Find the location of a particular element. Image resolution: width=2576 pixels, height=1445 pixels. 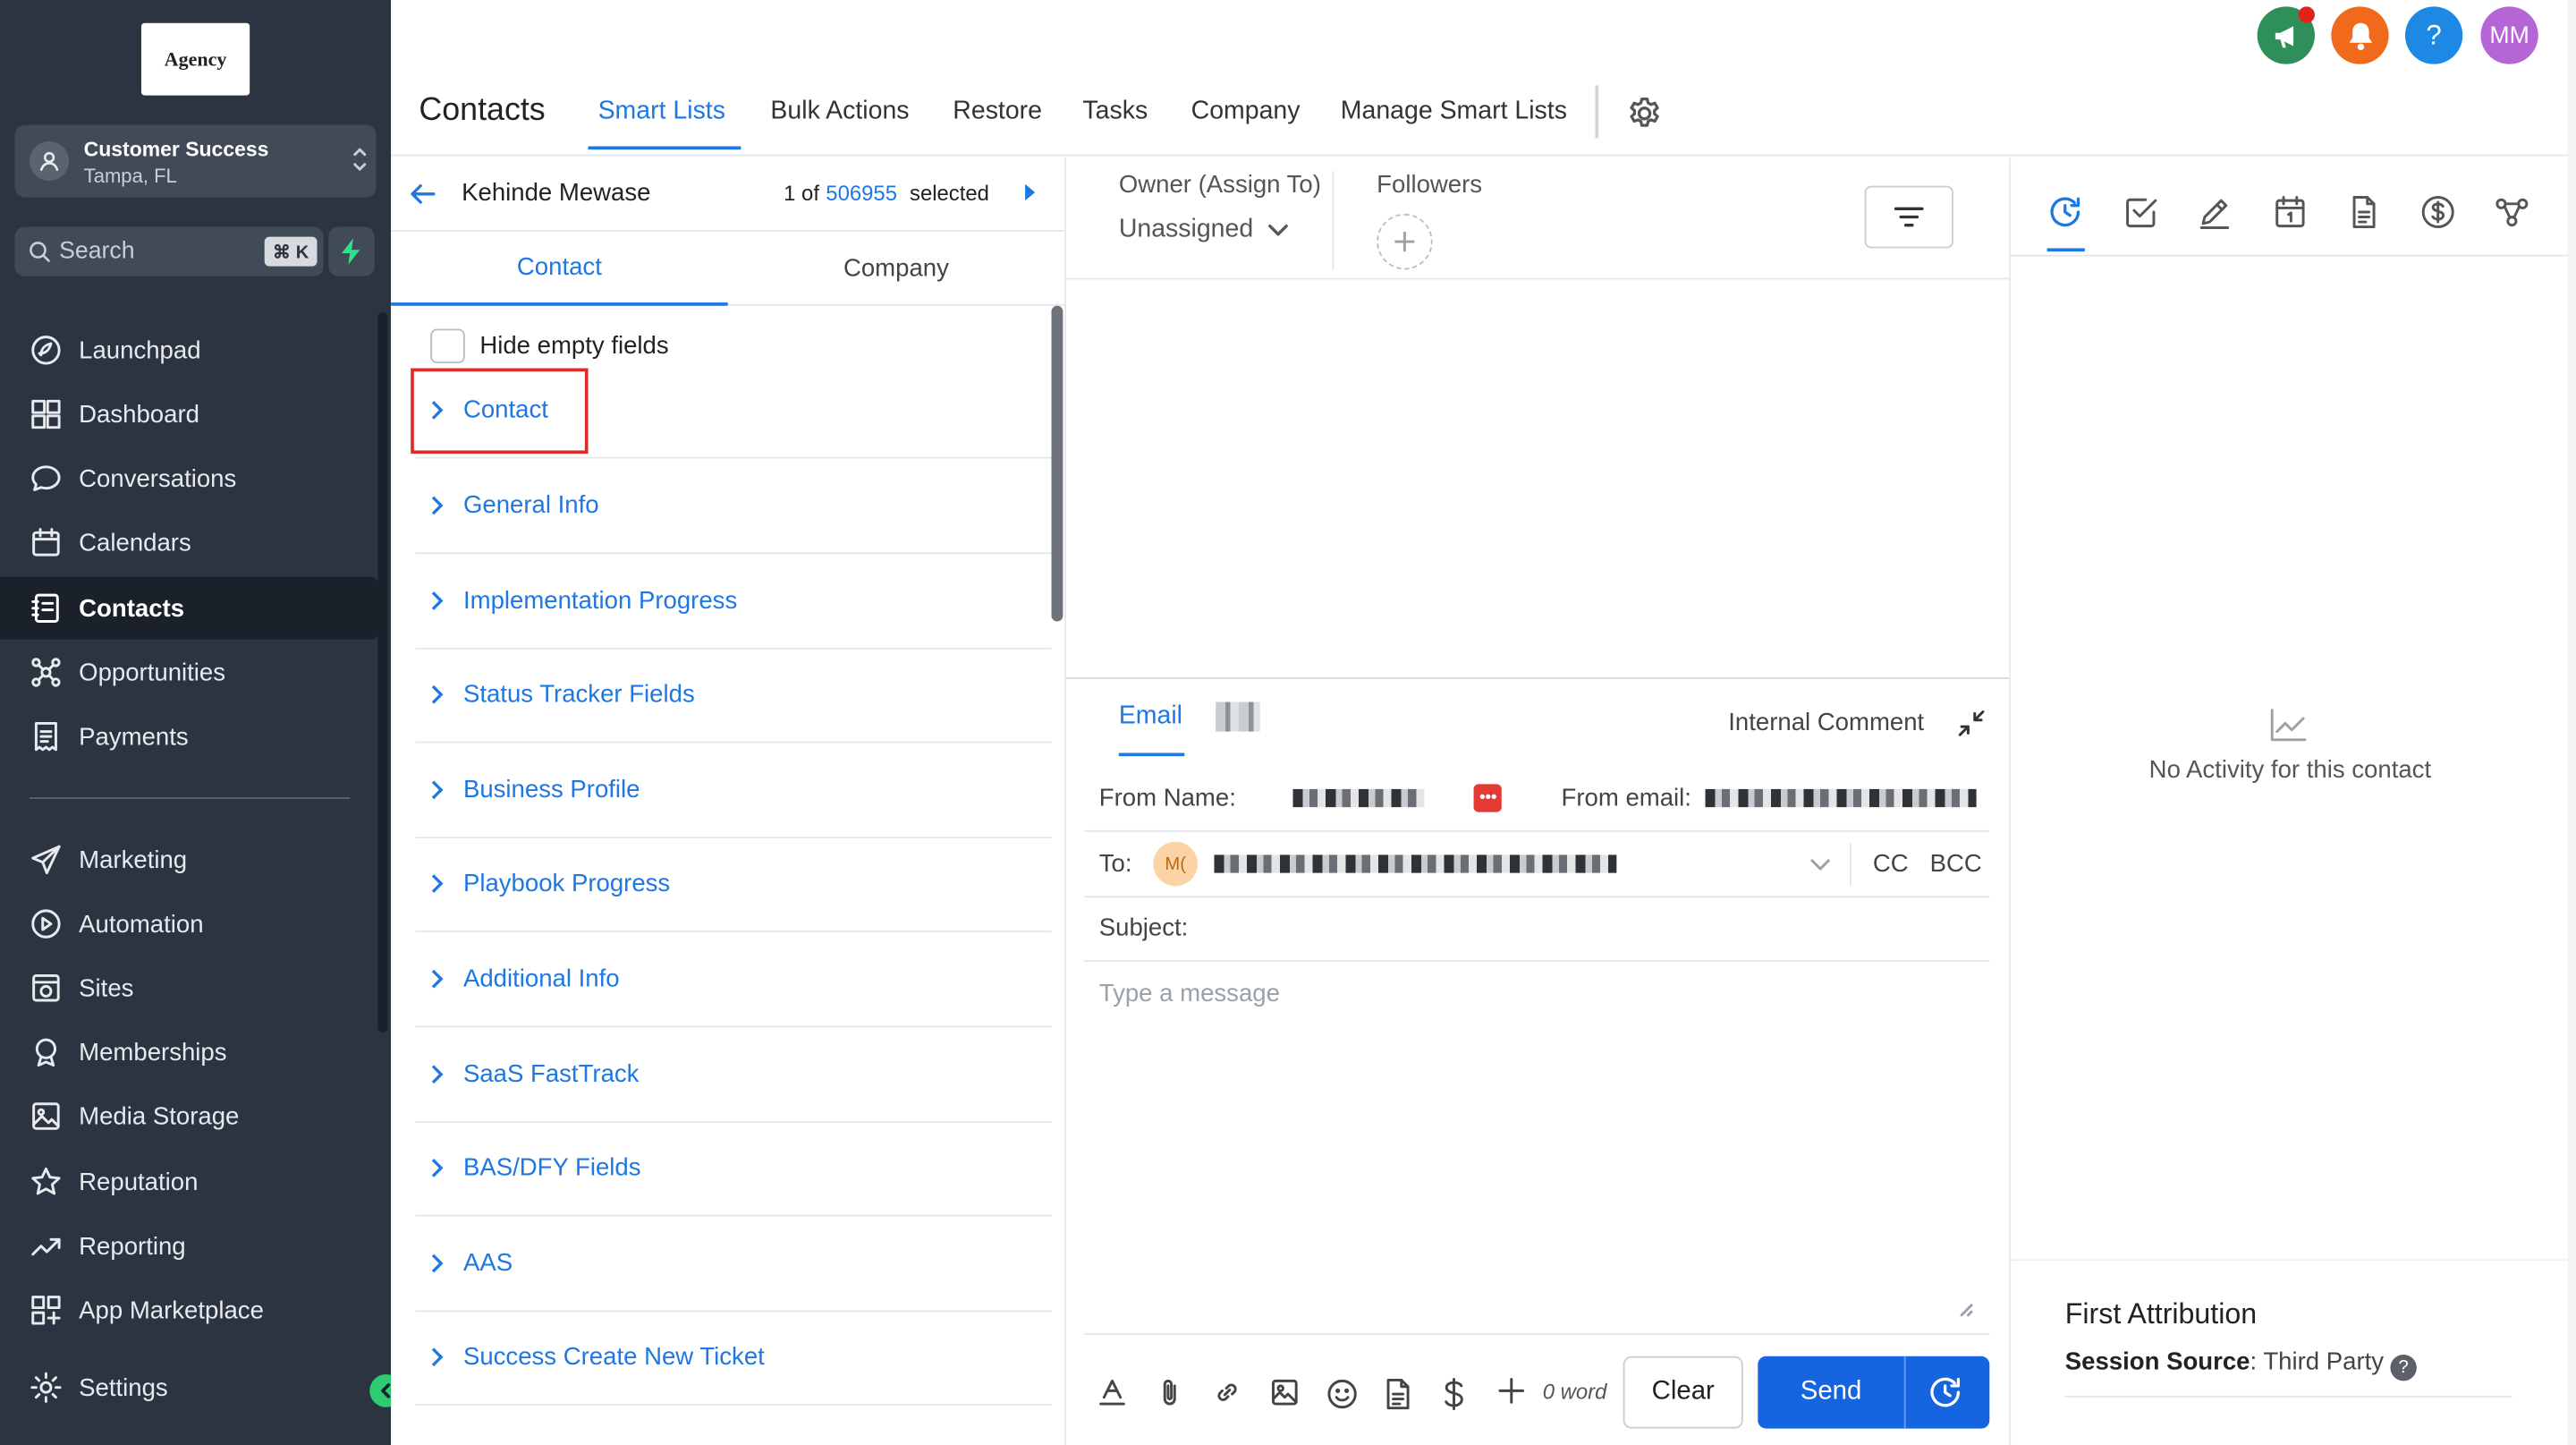

sidebar-item-contacts: Contacts is located at coordinates (189, 608).